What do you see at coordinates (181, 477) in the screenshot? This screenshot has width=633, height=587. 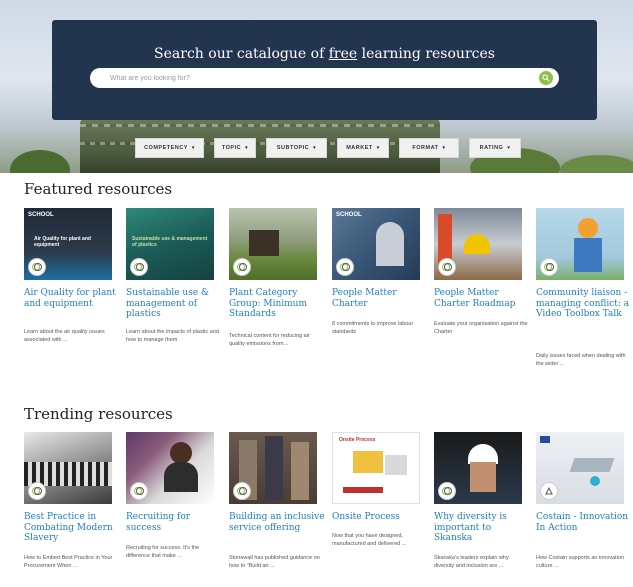 I see `person-body-image` at bounding box center [181, 477].